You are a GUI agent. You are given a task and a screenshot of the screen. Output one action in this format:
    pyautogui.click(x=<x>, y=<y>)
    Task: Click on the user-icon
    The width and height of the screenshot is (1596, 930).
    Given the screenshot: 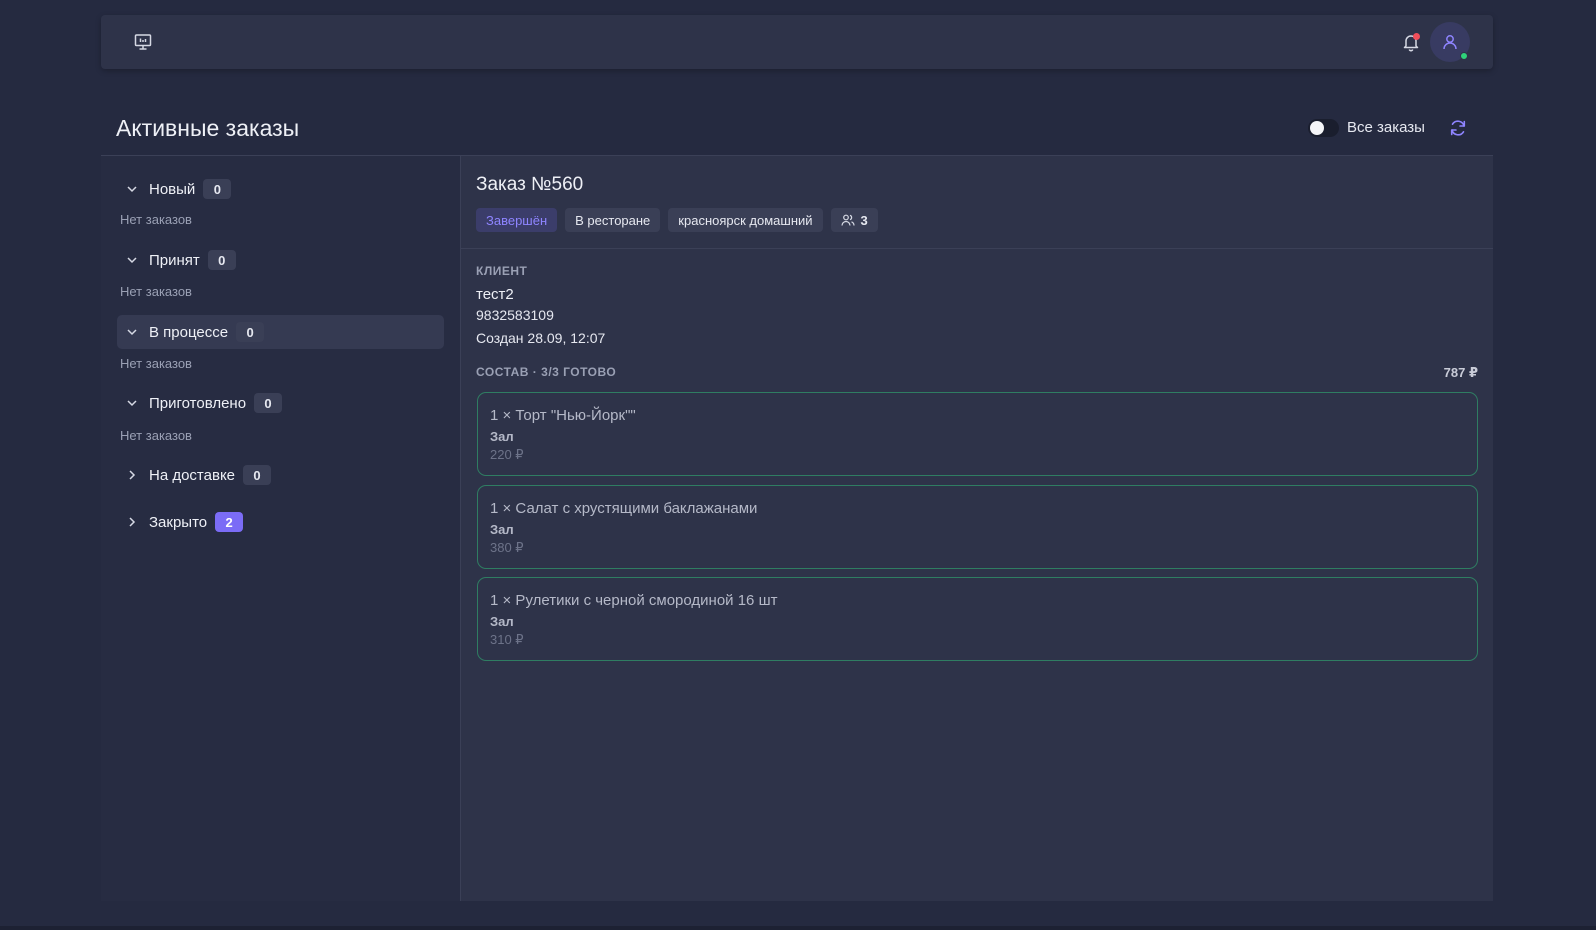 What is the action you would take?
    pyautogui.click(x=1450, y=42)
    